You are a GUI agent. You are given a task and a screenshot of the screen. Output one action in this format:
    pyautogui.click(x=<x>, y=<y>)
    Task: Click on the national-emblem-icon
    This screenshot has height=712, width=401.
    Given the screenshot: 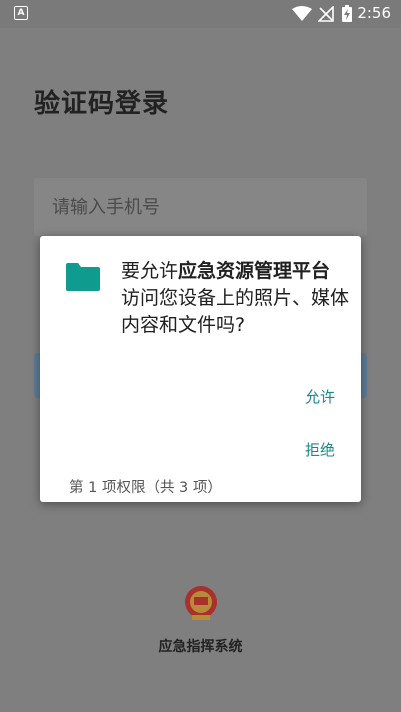 What is the action you would take?
    pyautogui.click(x=201, y=603)
    